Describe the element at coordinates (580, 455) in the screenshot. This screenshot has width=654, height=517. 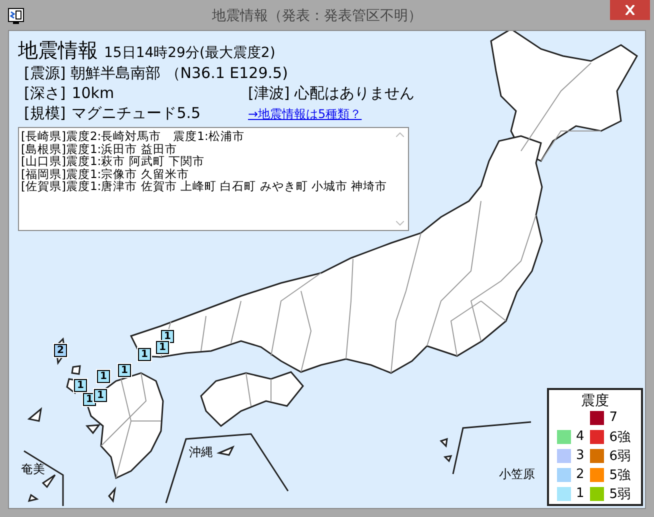
I see `legend-label: 3` at that location.